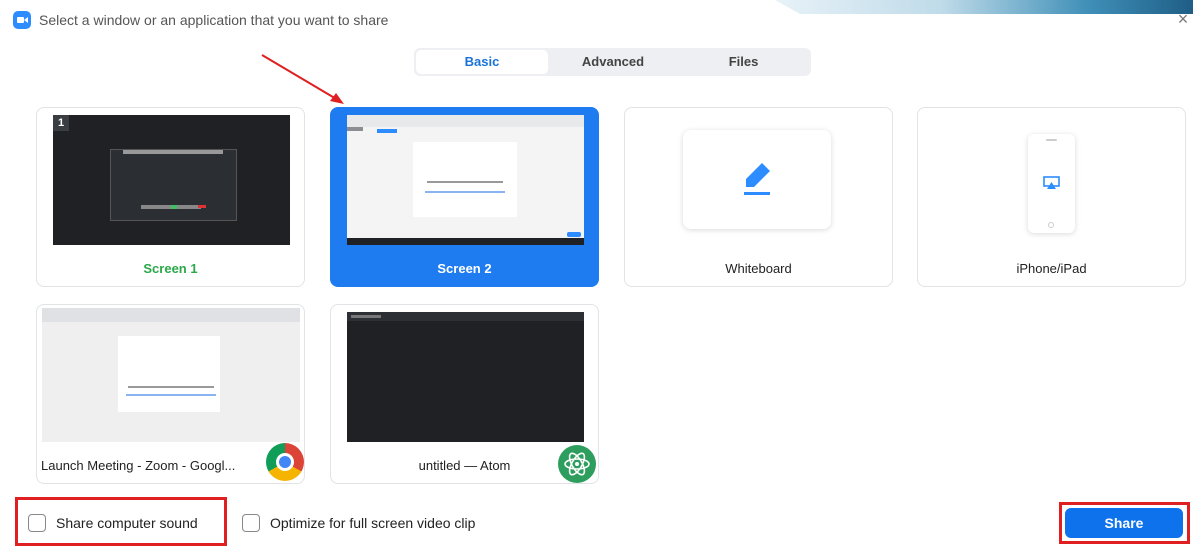 This screenshot has width=1193, height=546. Describe the element at coordinates (37, 523) in the screenshot. I see `share-computer-sound-checkbox` at that location.